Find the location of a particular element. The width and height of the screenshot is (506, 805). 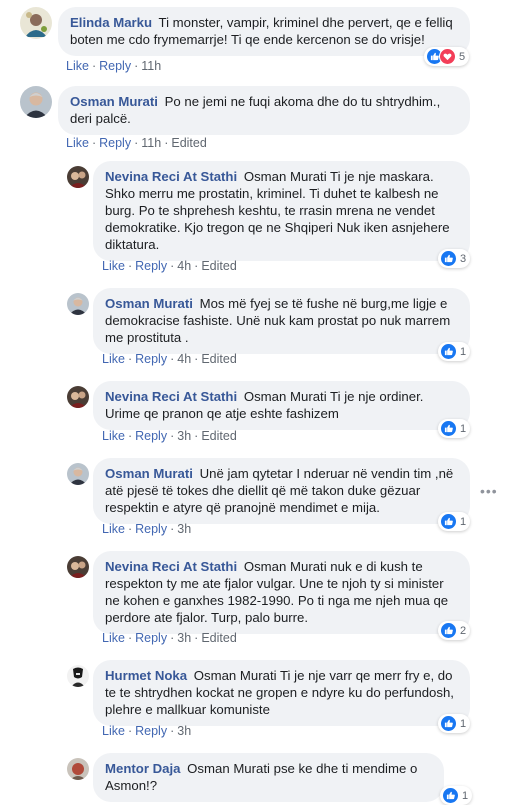

comment-author: Mentor Daja is located at coordinates (142, 768).